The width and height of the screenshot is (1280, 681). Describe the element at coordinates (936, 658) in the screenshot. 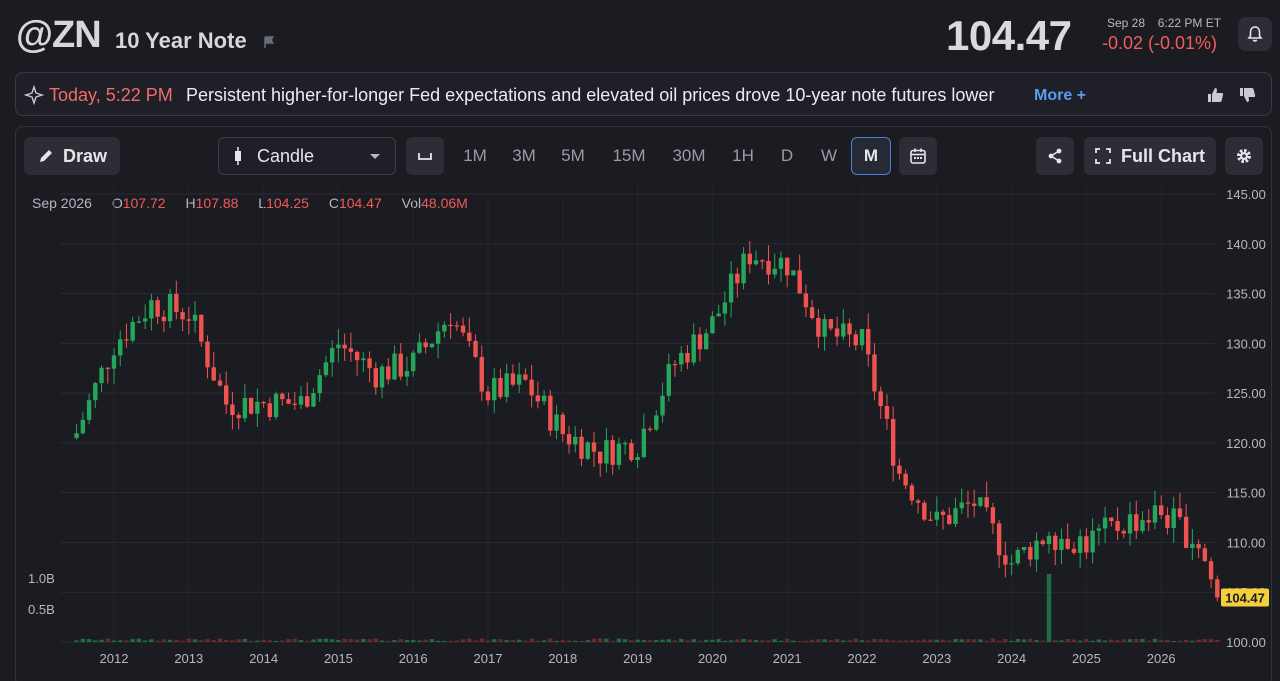

I see `x-tick-label: 2023` at that location.